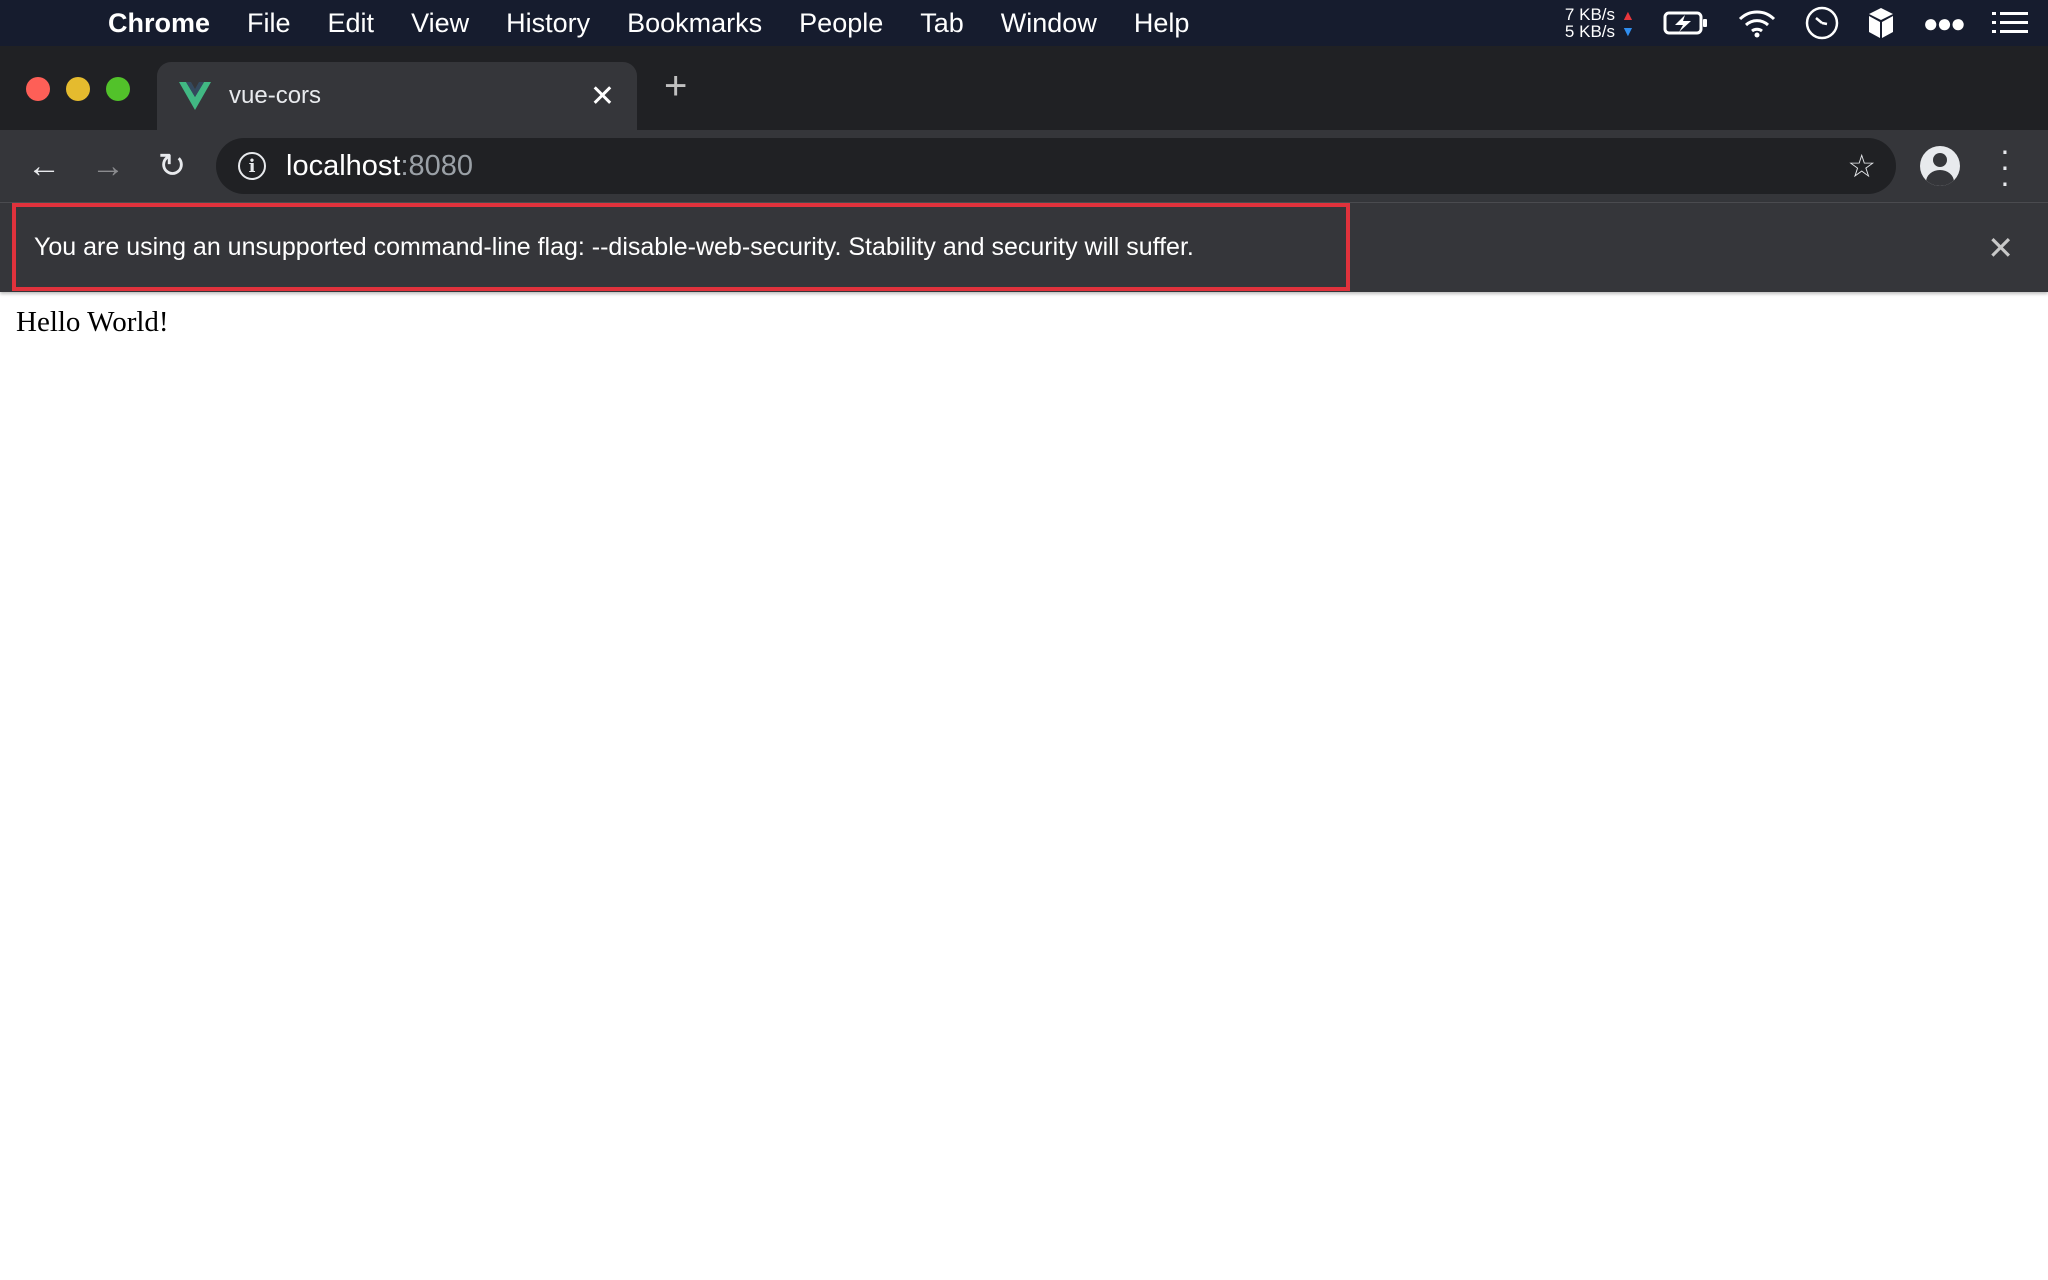  What do you see at coordinates (1162, 23) in the screenshot?
I see `menu-help: Help` at bounding box center [1162, 23].